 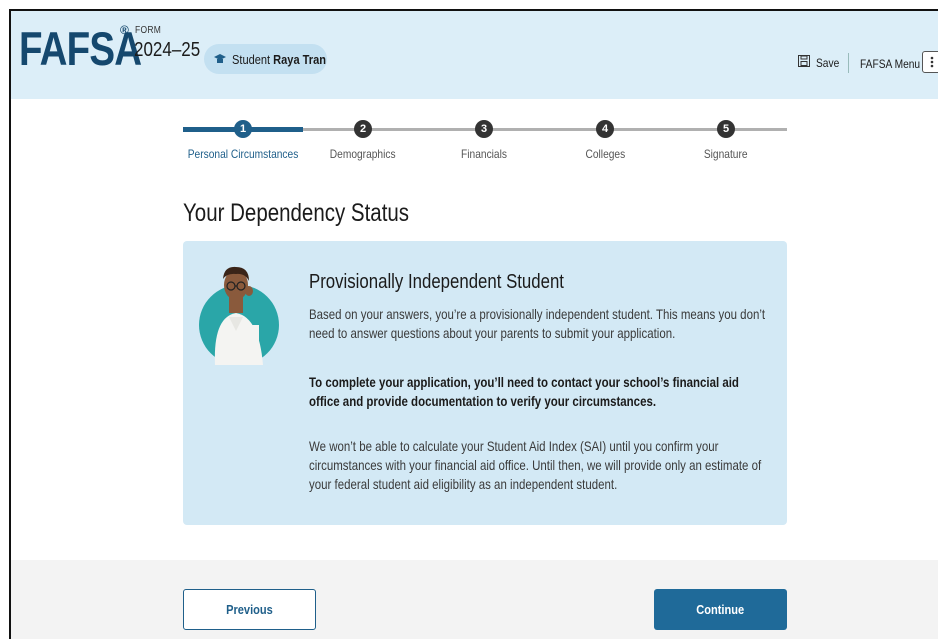 I want to click on step-financials: 3 Financials, so click(x=484, y=138).